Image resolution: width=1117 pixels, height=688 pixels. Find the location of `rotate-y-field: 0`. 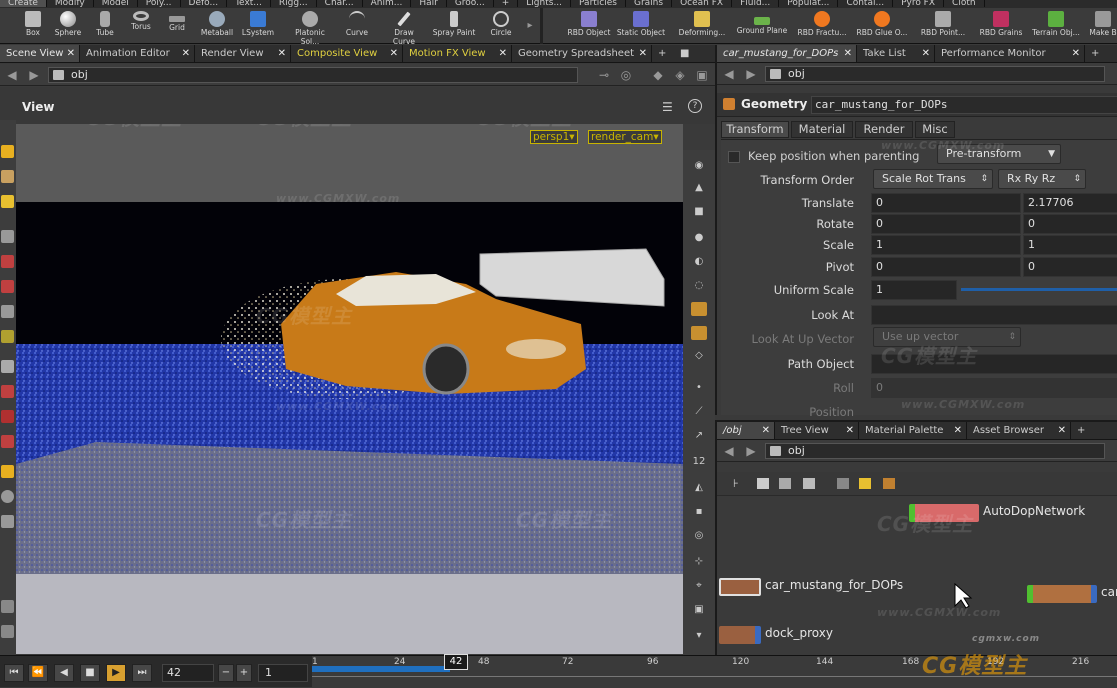

rotate-y-field: 0 is located at coordinates (1070, 224).